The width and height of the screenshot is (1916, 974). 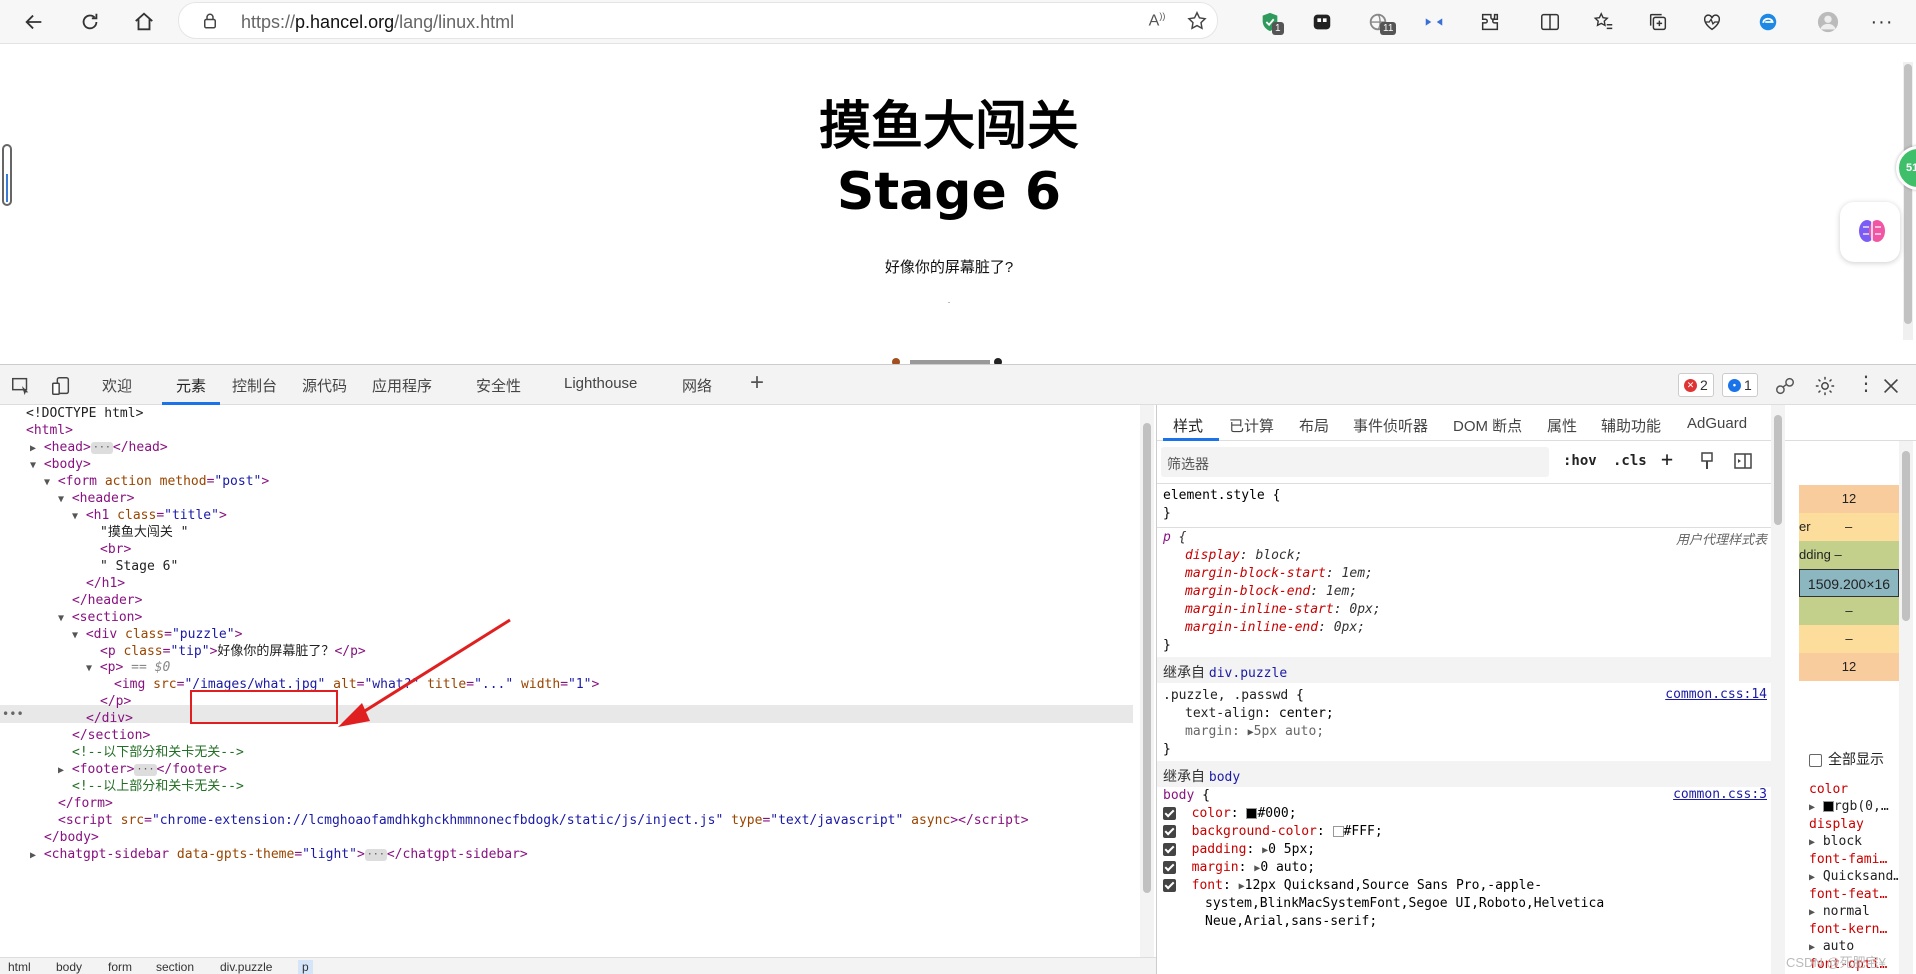 What do you see at coordinates (49, 431) in the screenshot?
I see `node-html: <html>` at bounding box center [49, 431].